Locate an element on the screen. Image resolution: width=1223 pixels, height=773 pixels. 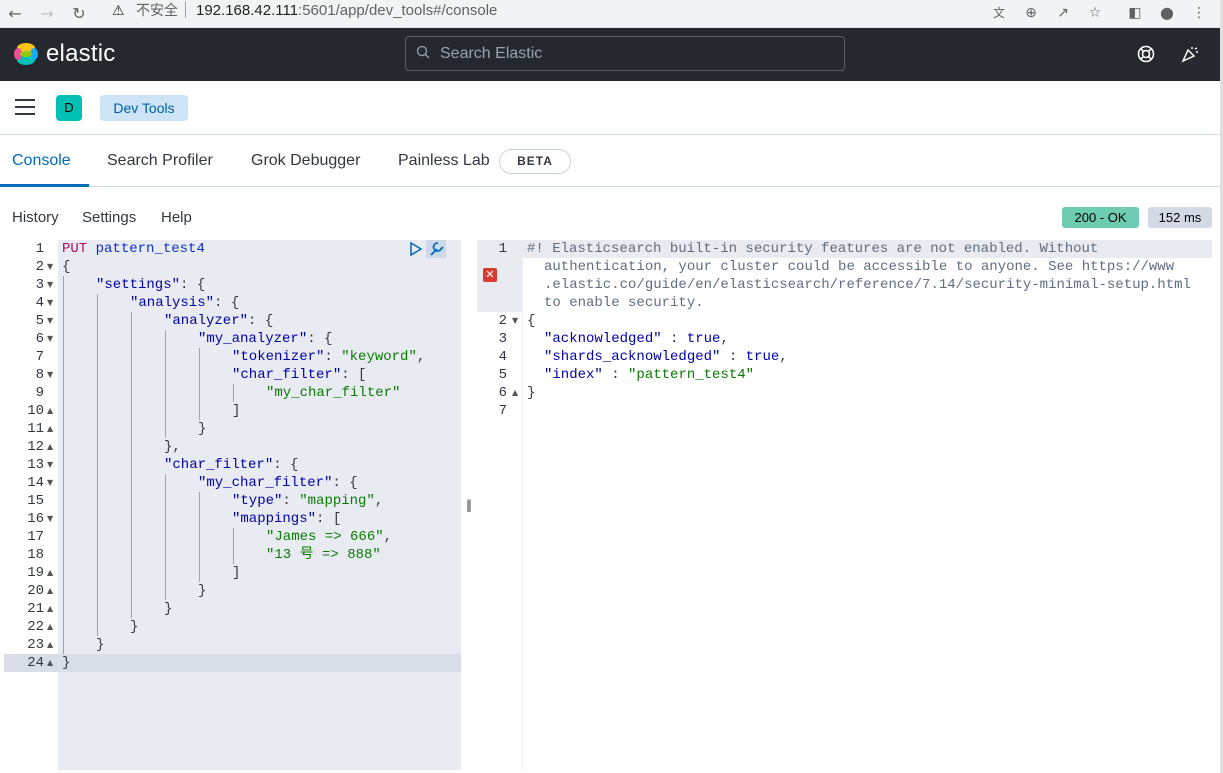
history-button: History is located at coordinates (35, 217).